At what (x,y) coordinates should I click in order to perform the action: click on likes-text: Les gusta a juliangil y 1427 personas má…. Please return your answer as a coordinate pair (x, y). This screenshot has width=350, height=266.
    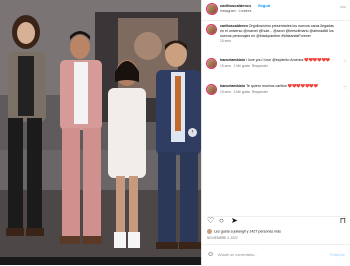
    Looking at the image, I should click on (247, 231).